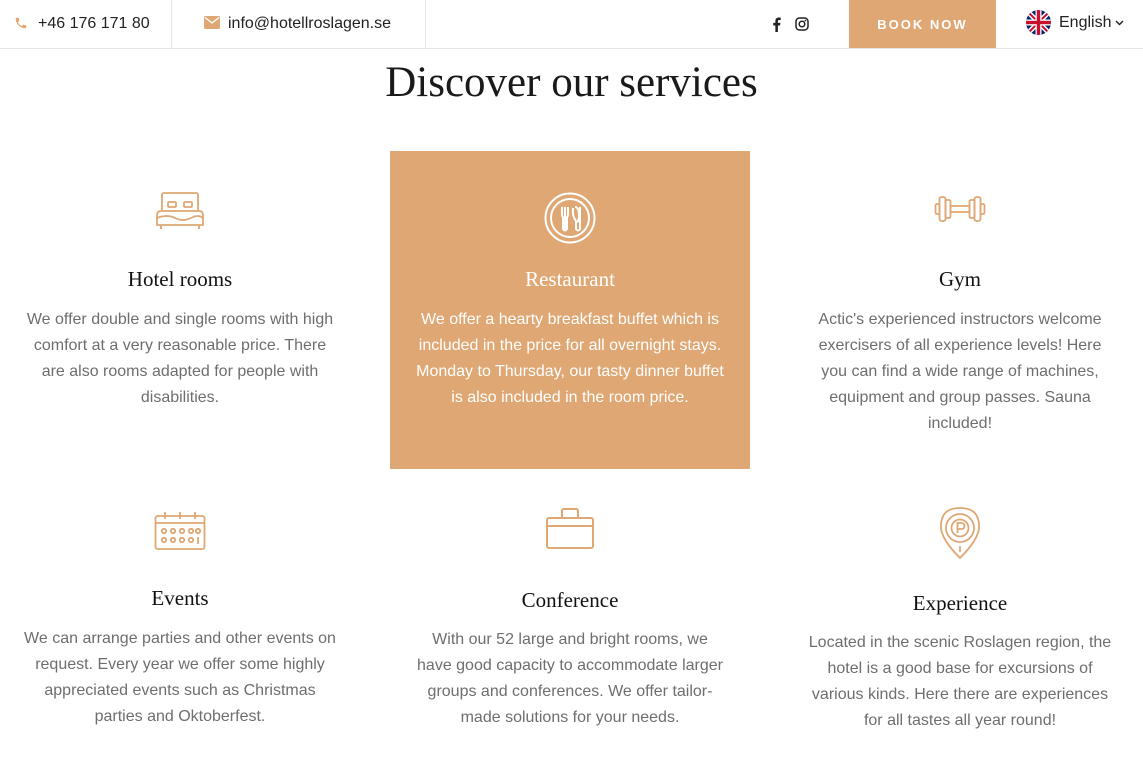 This screenshot has width=1143, height=778. What do you see at coordinates (570, 279) in the screenshot?
I see `service-title: Restaurant` at bounding box center [570, 279].